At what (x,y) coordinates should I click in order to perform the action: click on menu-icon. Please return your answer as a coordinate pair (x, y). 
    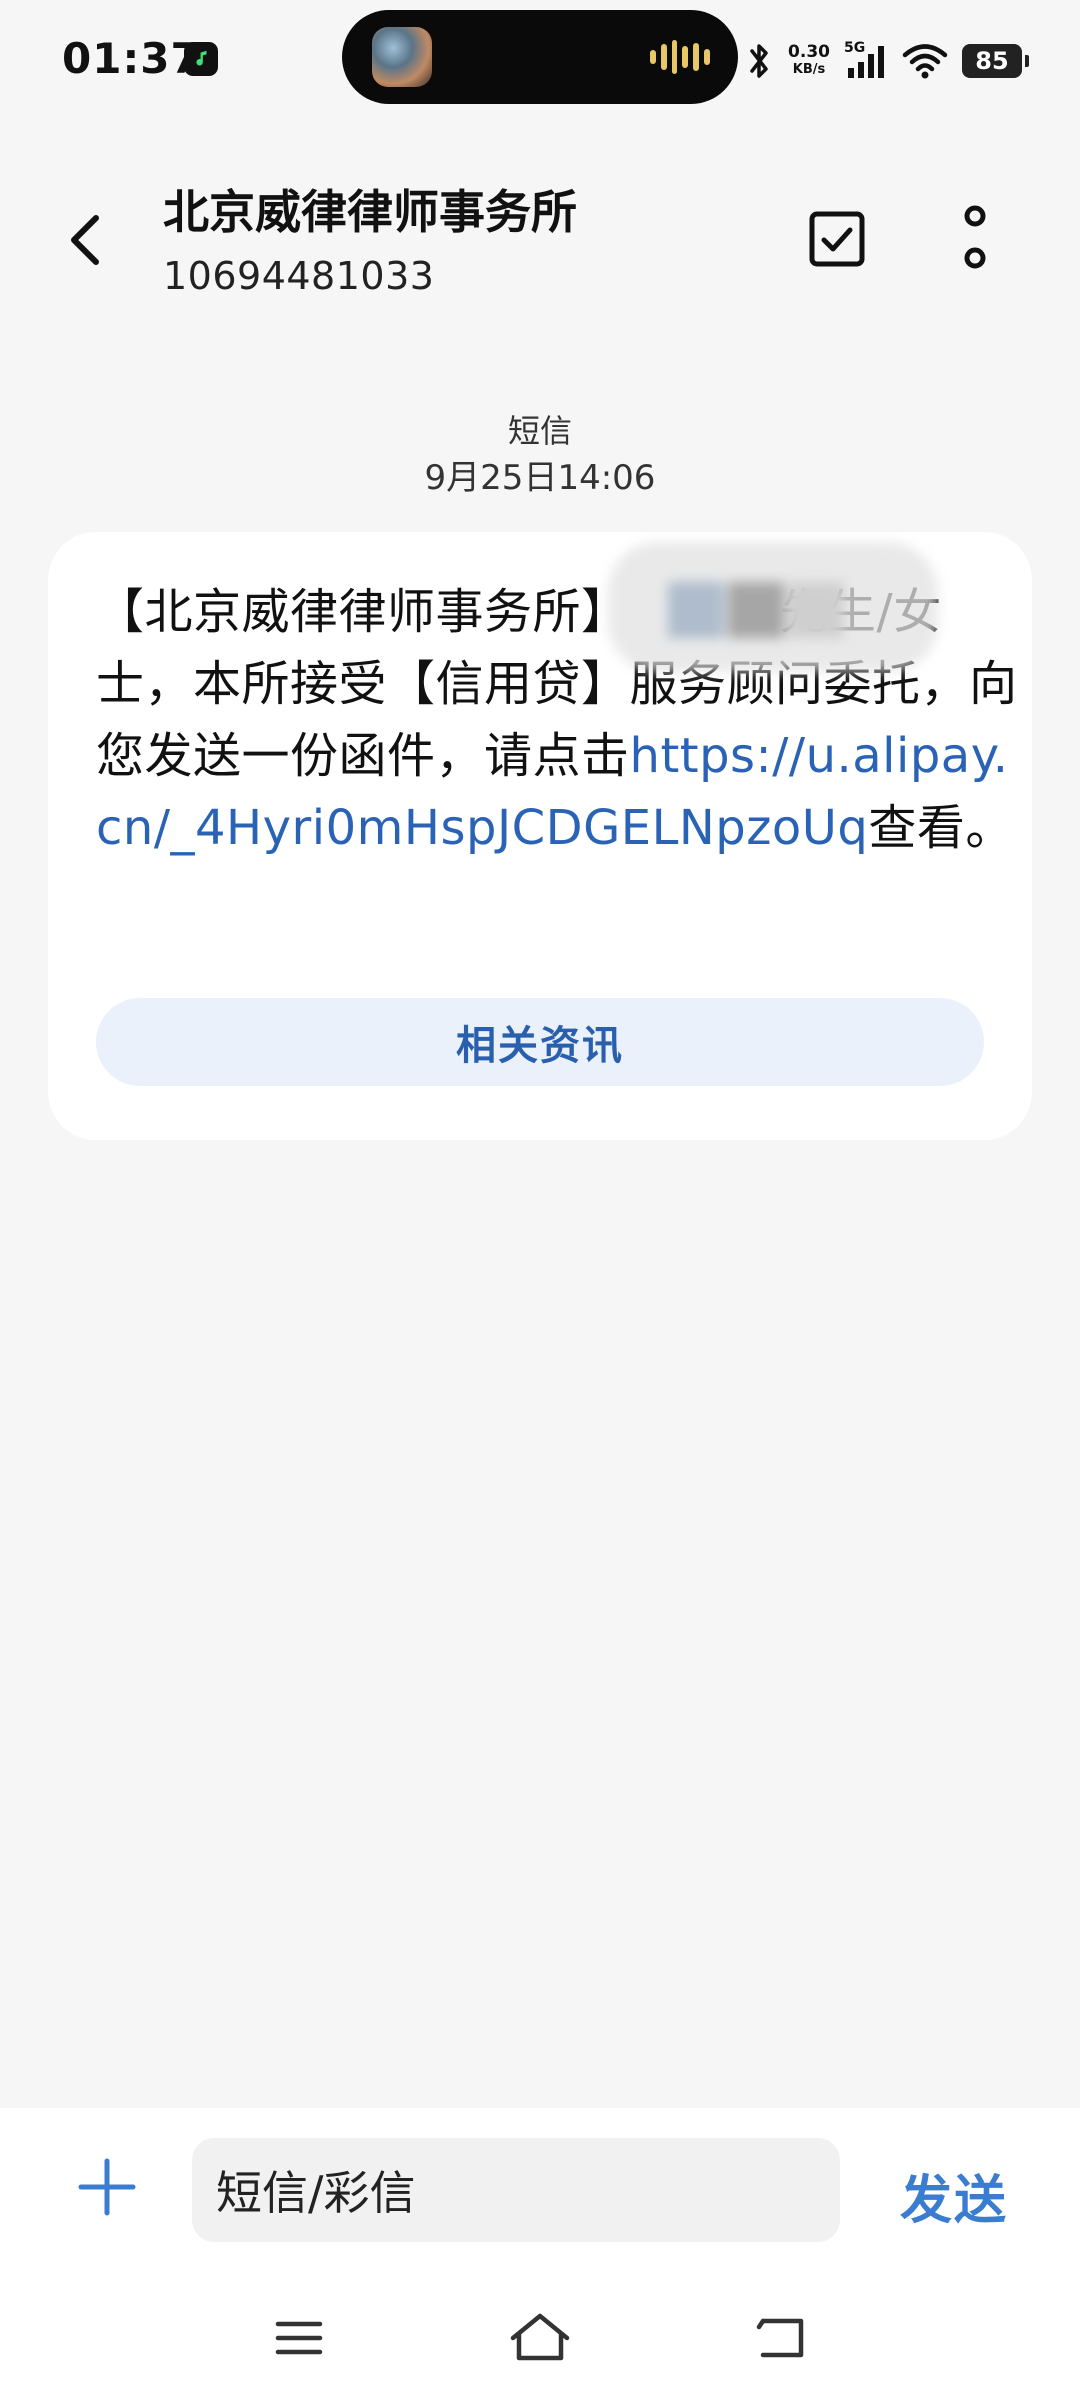
    Looking at the image, I should click on (299, 2338).